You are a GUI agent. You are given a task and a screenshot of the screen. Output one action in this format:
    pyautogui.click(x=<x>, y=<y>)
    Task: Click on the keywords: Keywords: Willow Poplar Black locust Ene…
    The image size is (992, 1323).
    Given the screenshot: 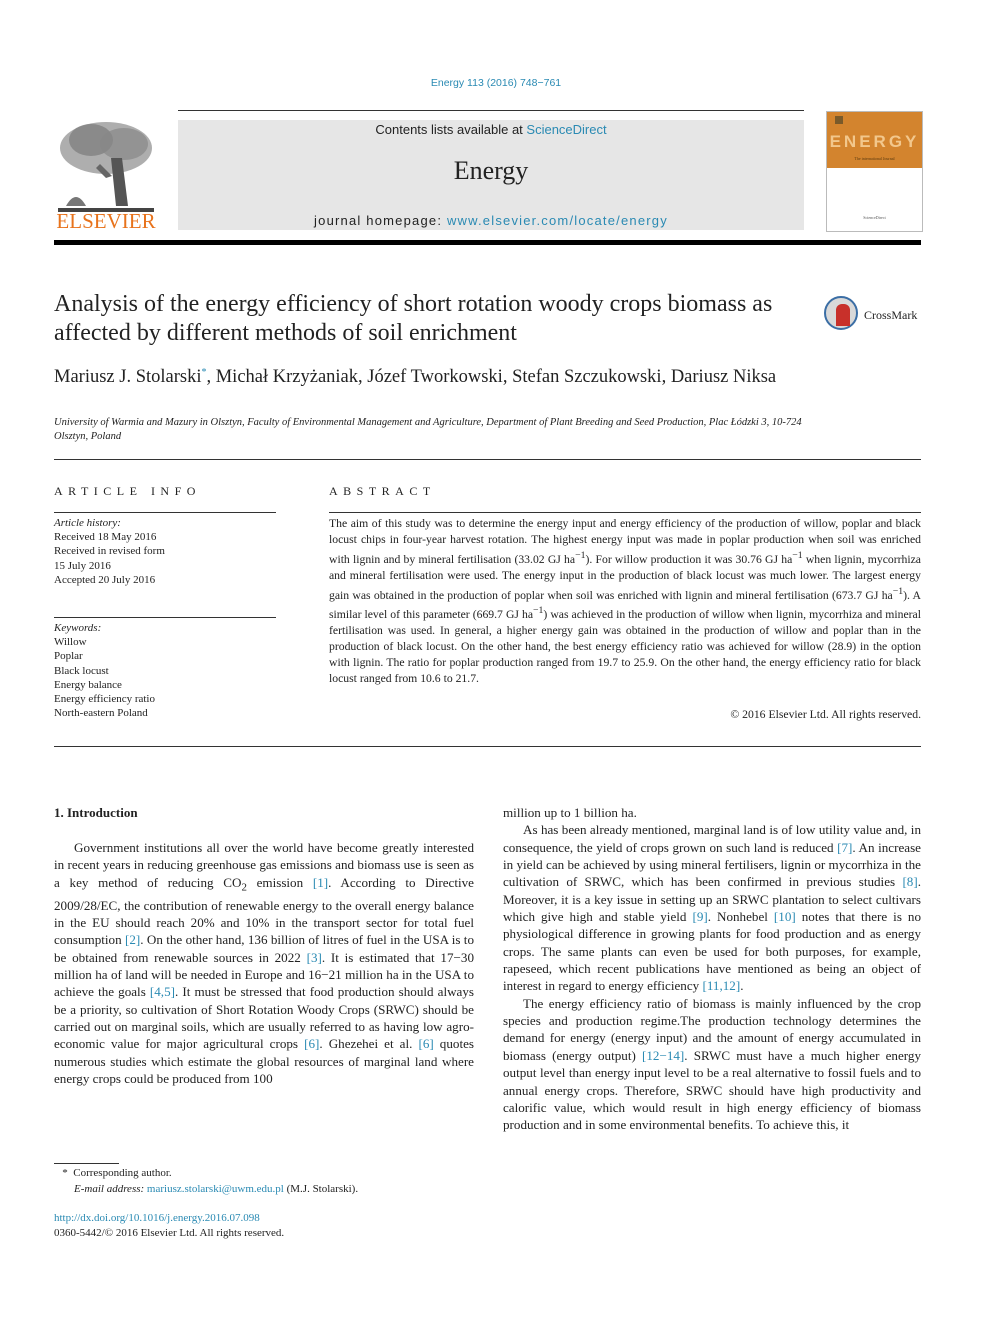 What is the action you would take?
    pyautogui.click(x=165, y=670)
    